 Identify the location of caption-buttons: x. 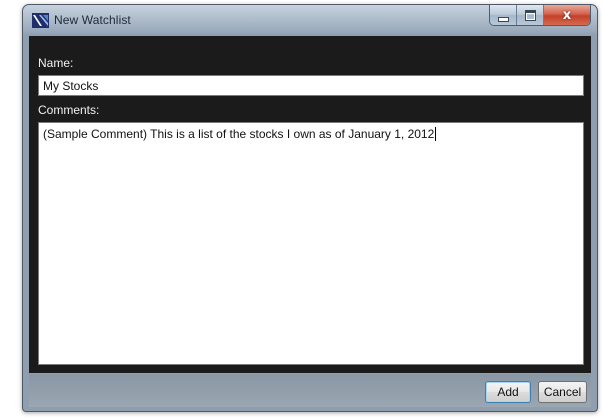
(540, 15).